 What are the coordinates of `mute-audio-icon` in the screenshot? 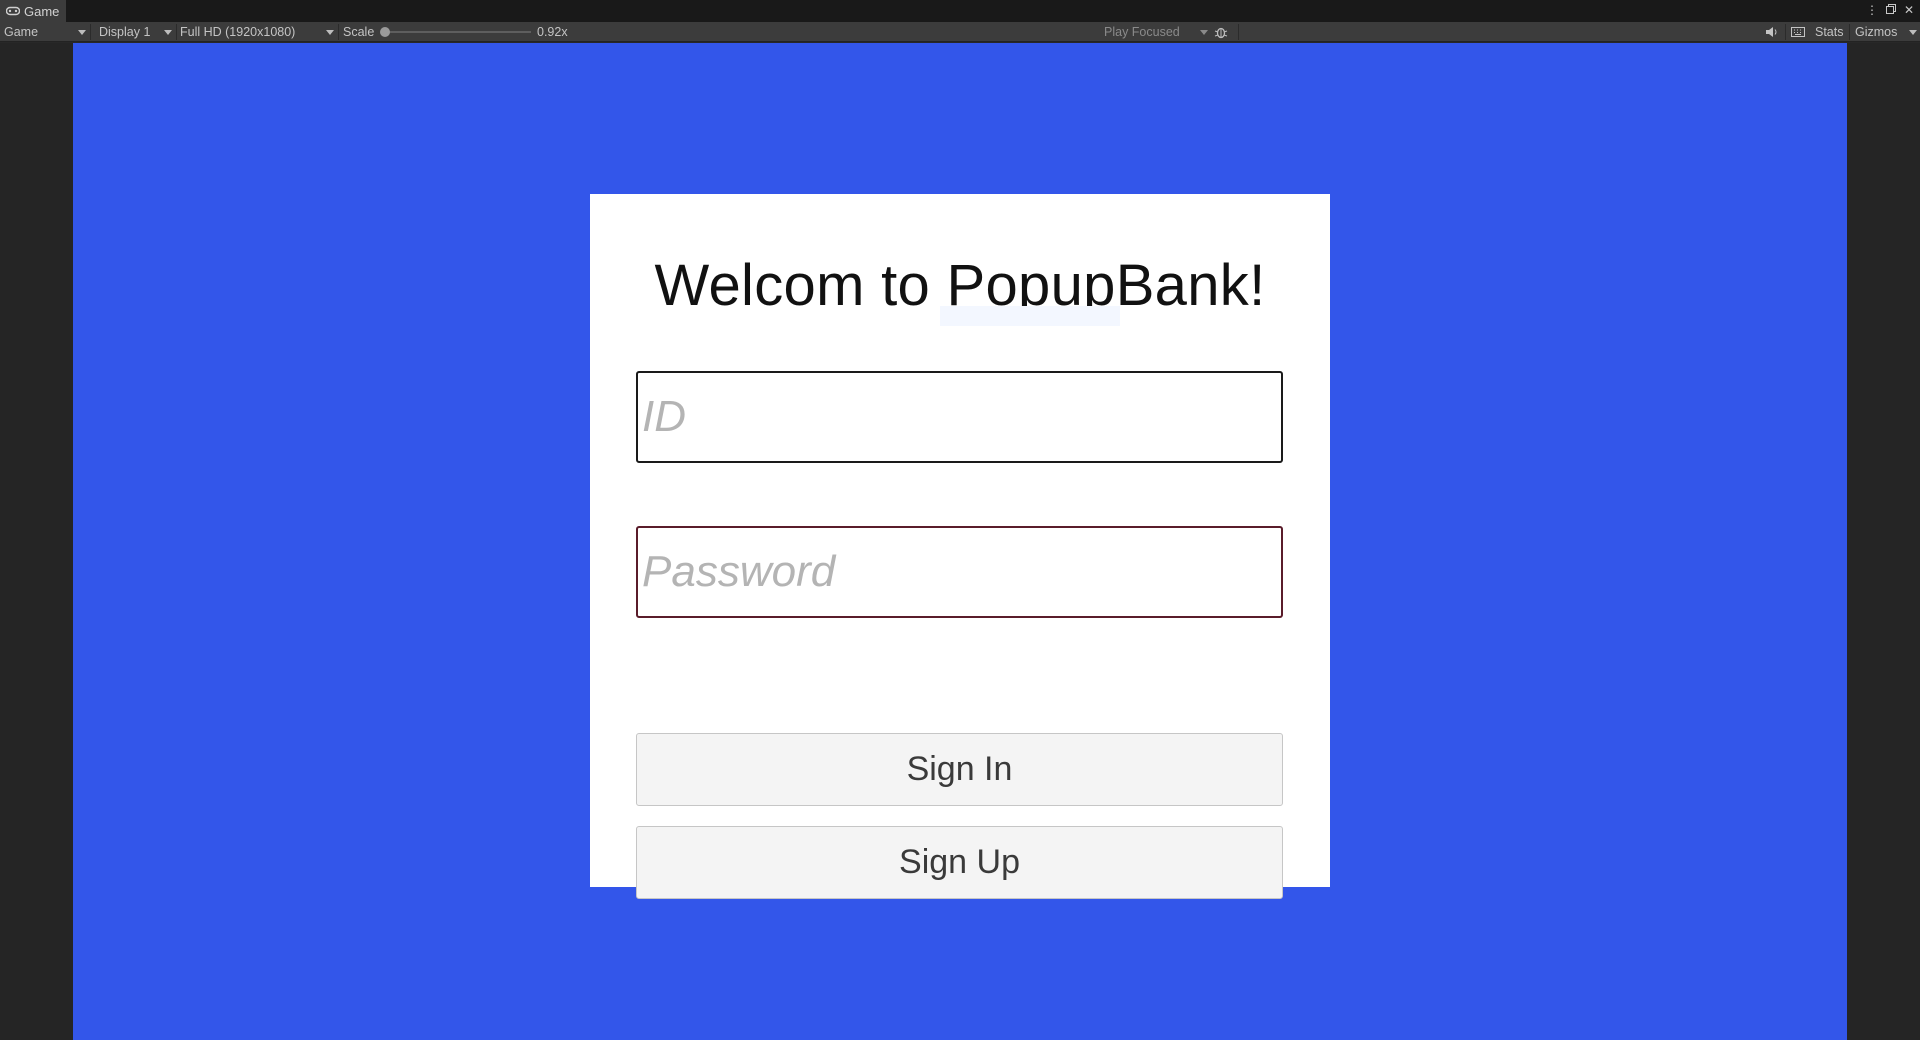 It's located at (1772, 32).